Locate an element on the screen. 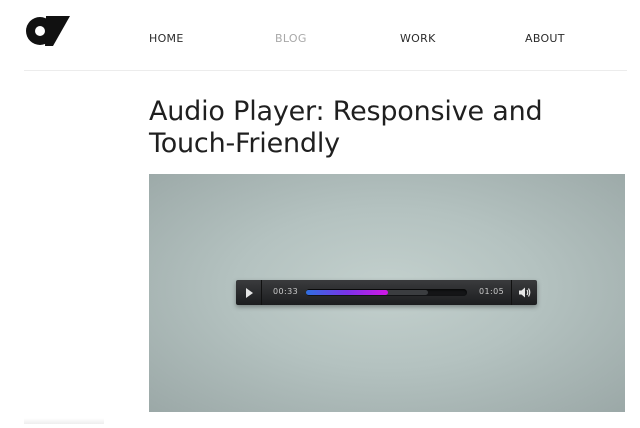 This screenshot has width=640, height=428. nav-item-about: ABOUT is located at coordinates (545, 38).